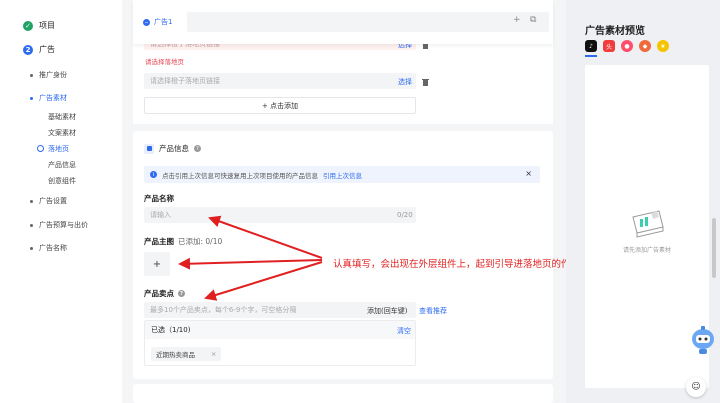 This screenshot has height=403, width=720. I want to click on chat-icon: ☺, so click(696, 387).